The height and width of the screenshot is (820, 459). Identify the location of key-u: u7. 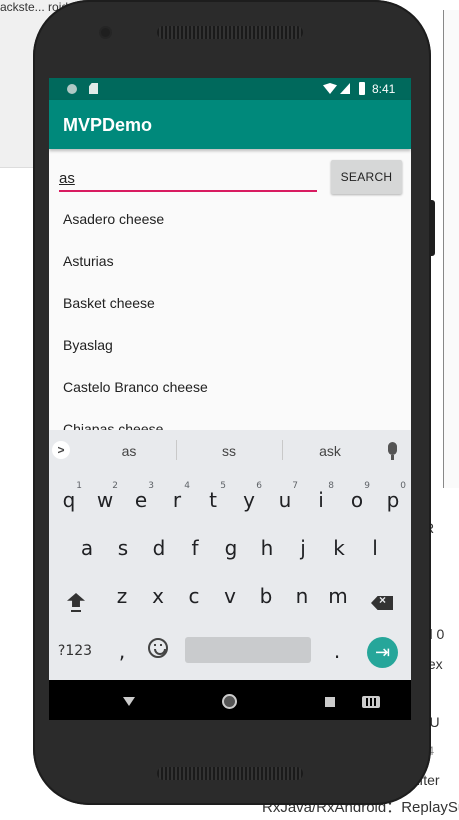
(285, 499).